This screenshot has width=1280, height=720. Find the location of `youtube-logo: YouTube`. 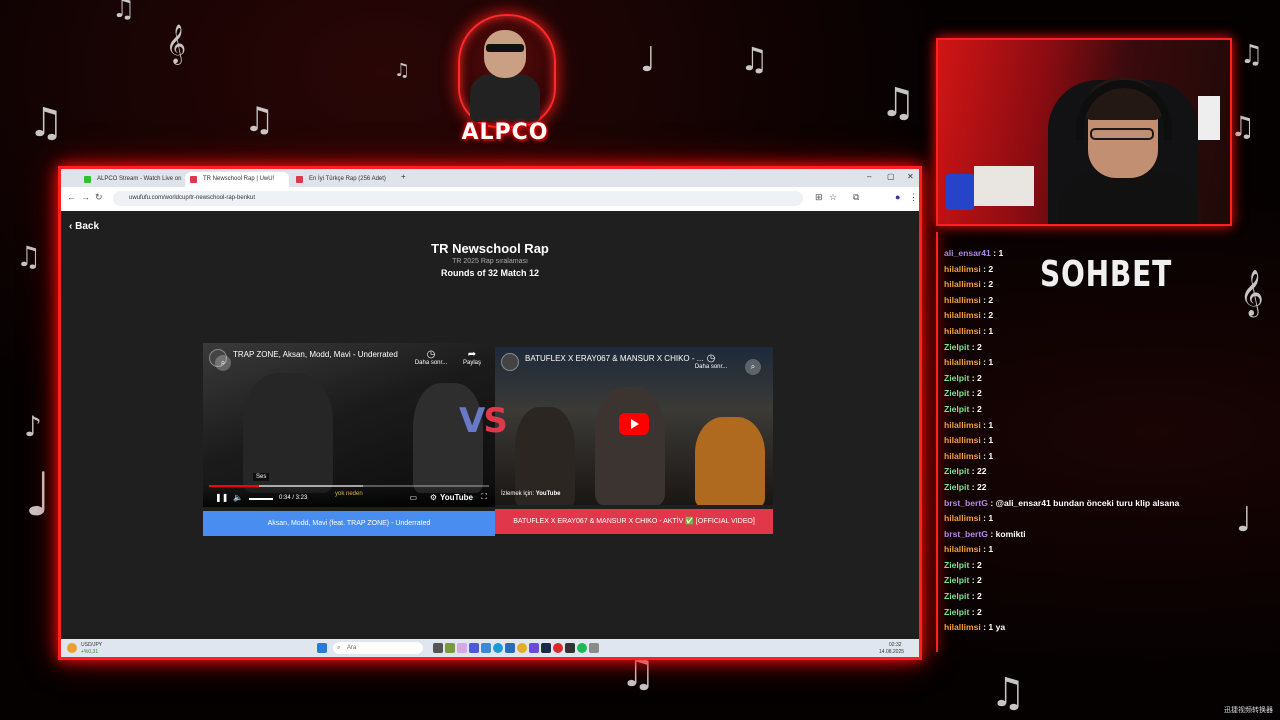

youtube-logo: YouTube is located at coordinates (456, 497).